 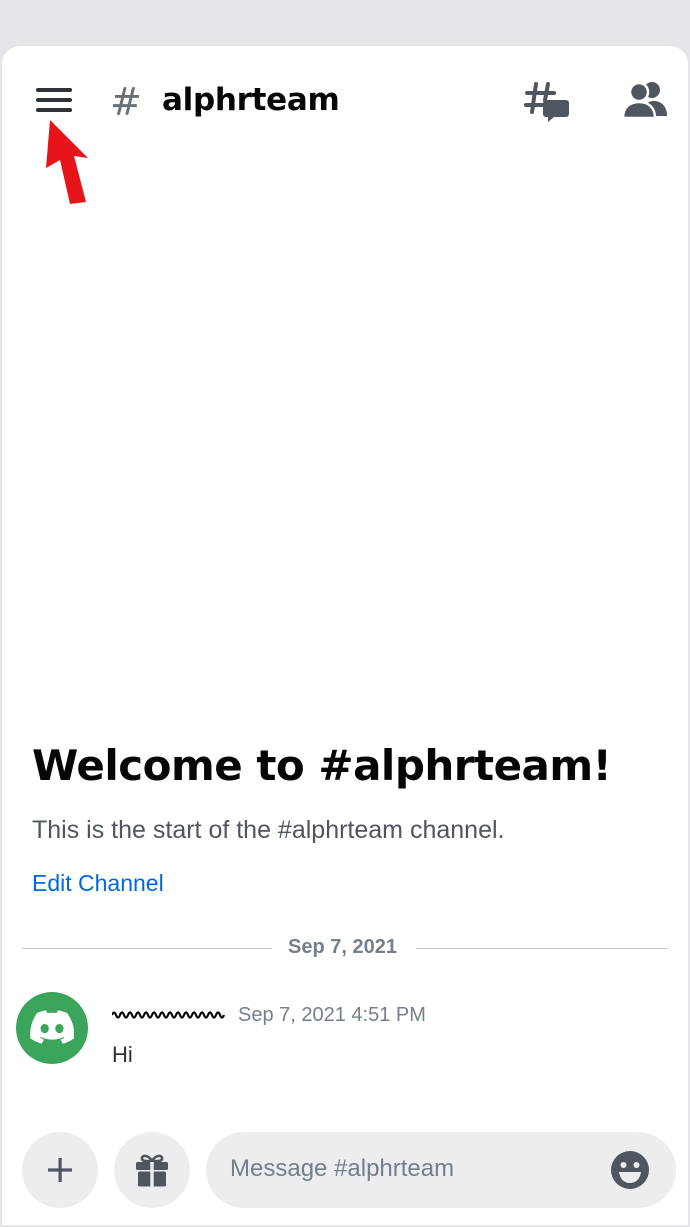 What do you see at coordinates (542, 948) in the screenshot?
I see `divider-line-right` at bounding box center [542, 948].